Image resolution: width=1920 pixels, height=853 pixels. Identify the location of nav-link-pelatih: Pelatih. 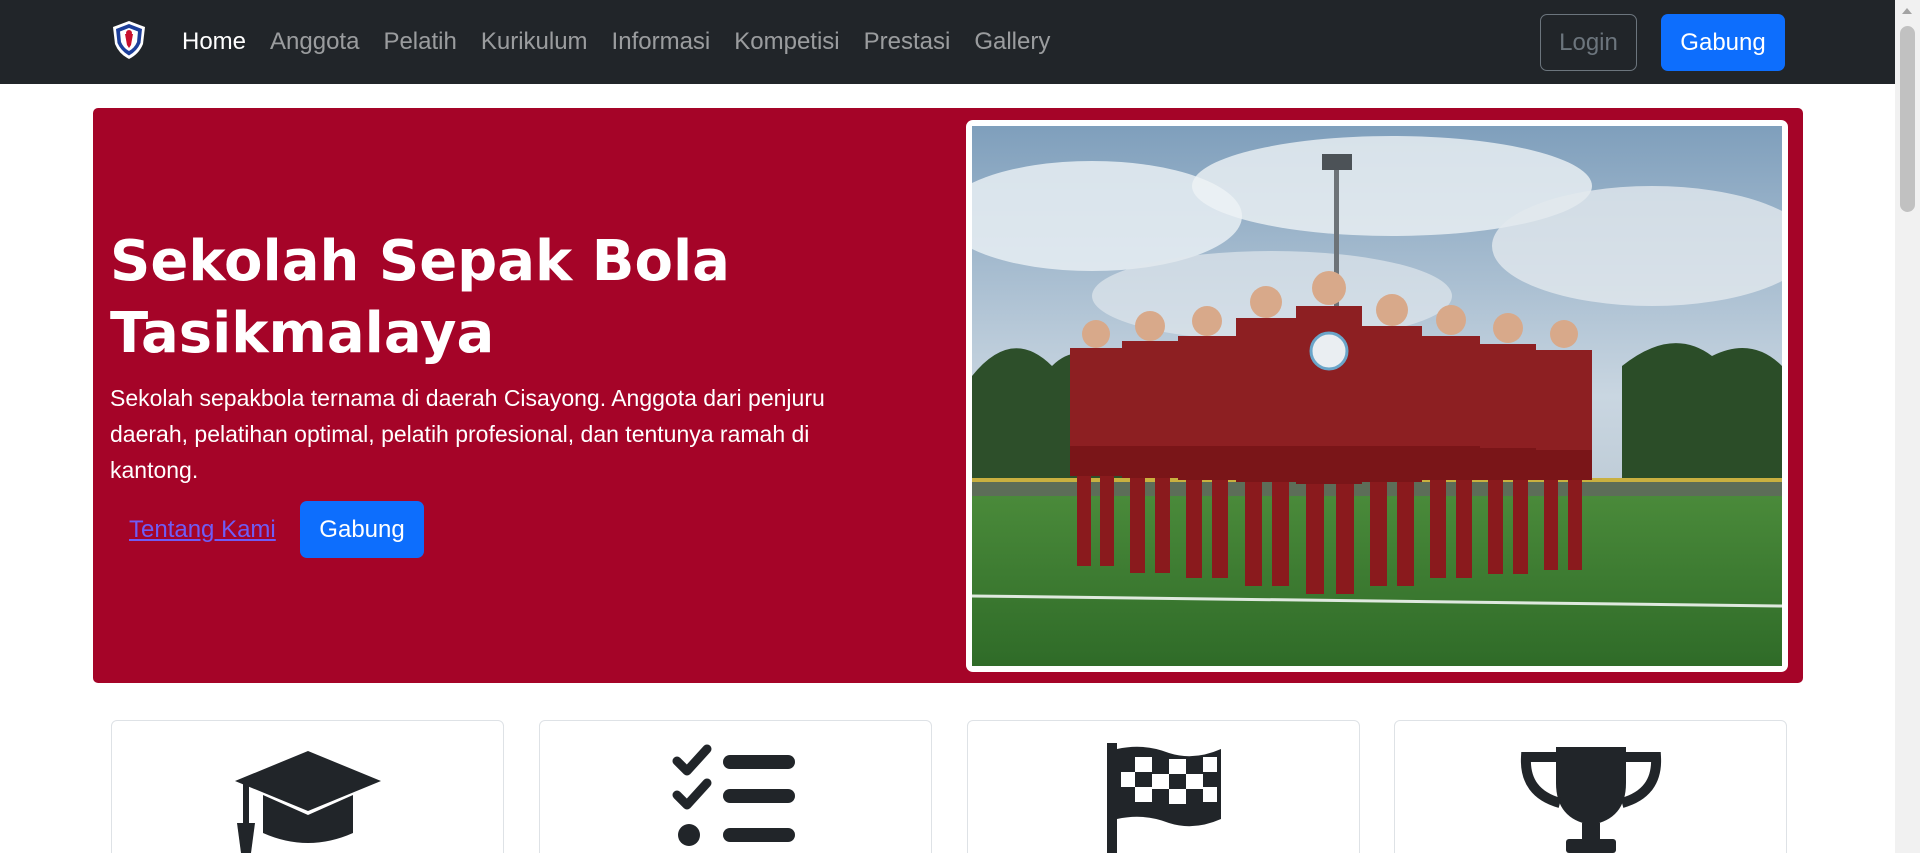
(419, 42).